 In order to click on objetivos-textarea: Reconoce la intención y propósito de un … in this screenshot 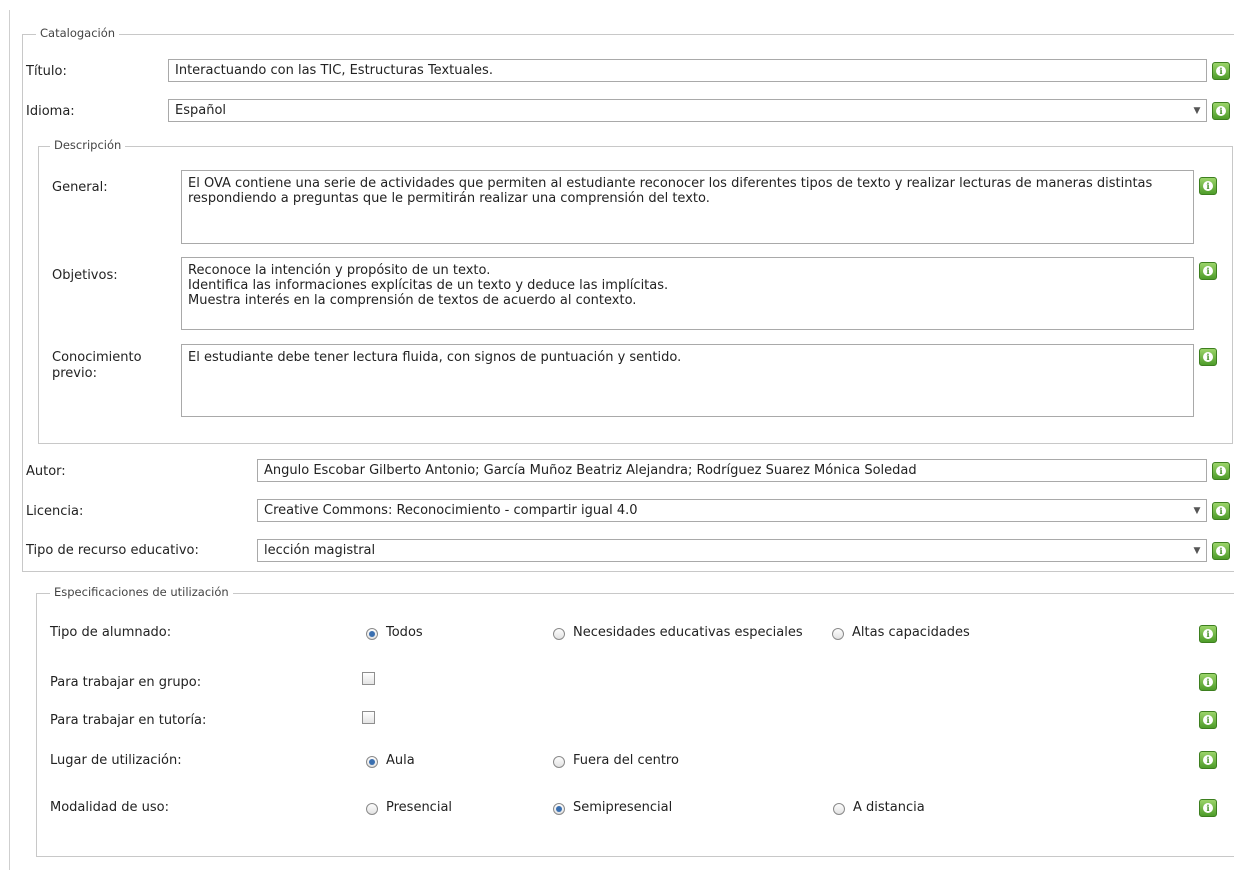, I will do `click(687, 293)`.